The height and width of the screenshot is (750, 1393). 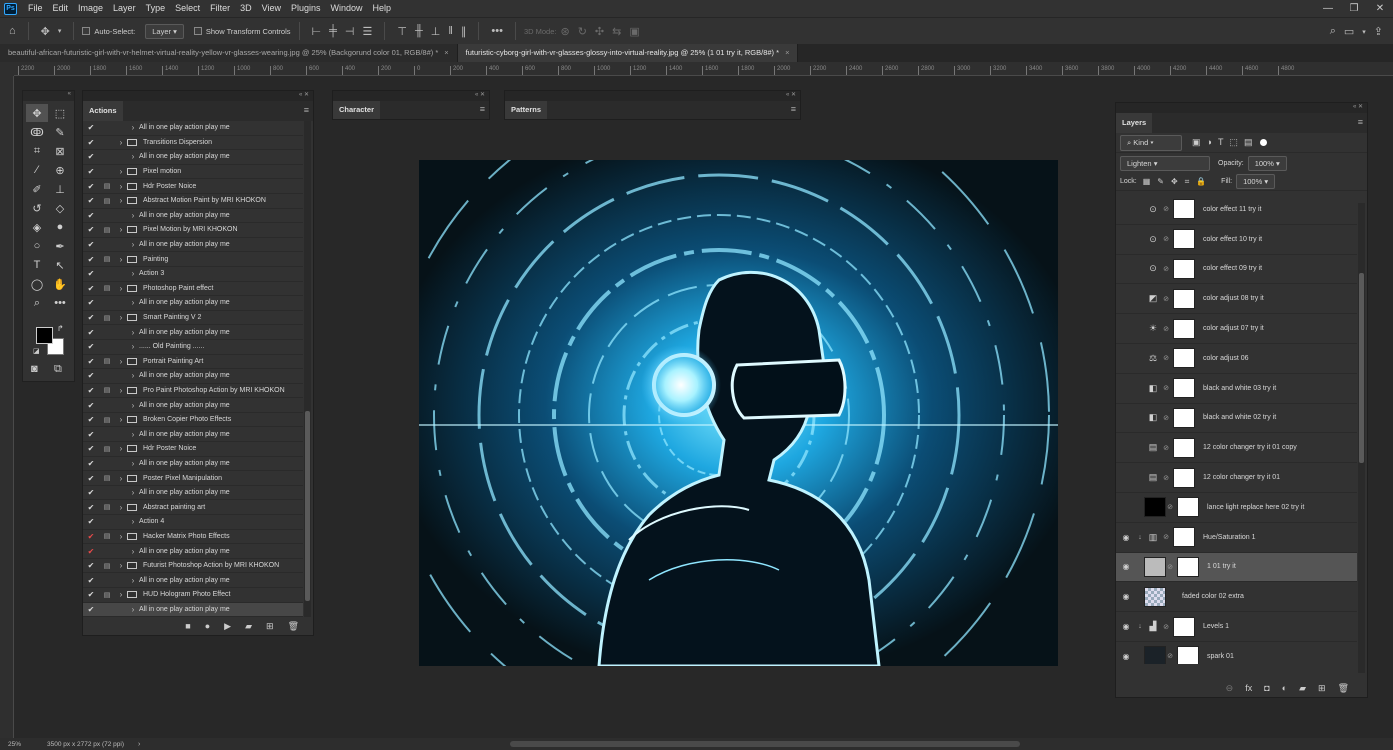 I want to click on pan-3d-icon: ✣, so click(x=599, y=31).